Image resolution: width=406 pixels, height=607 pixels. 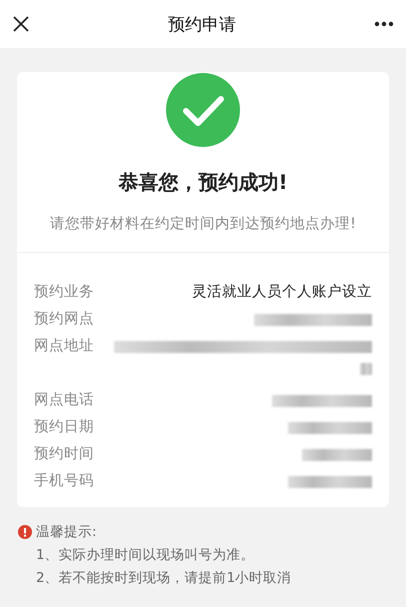 What do you see at coordinates (21, 24) in the screenshot?
I see `close-icon` at bounding box center [21, 24].